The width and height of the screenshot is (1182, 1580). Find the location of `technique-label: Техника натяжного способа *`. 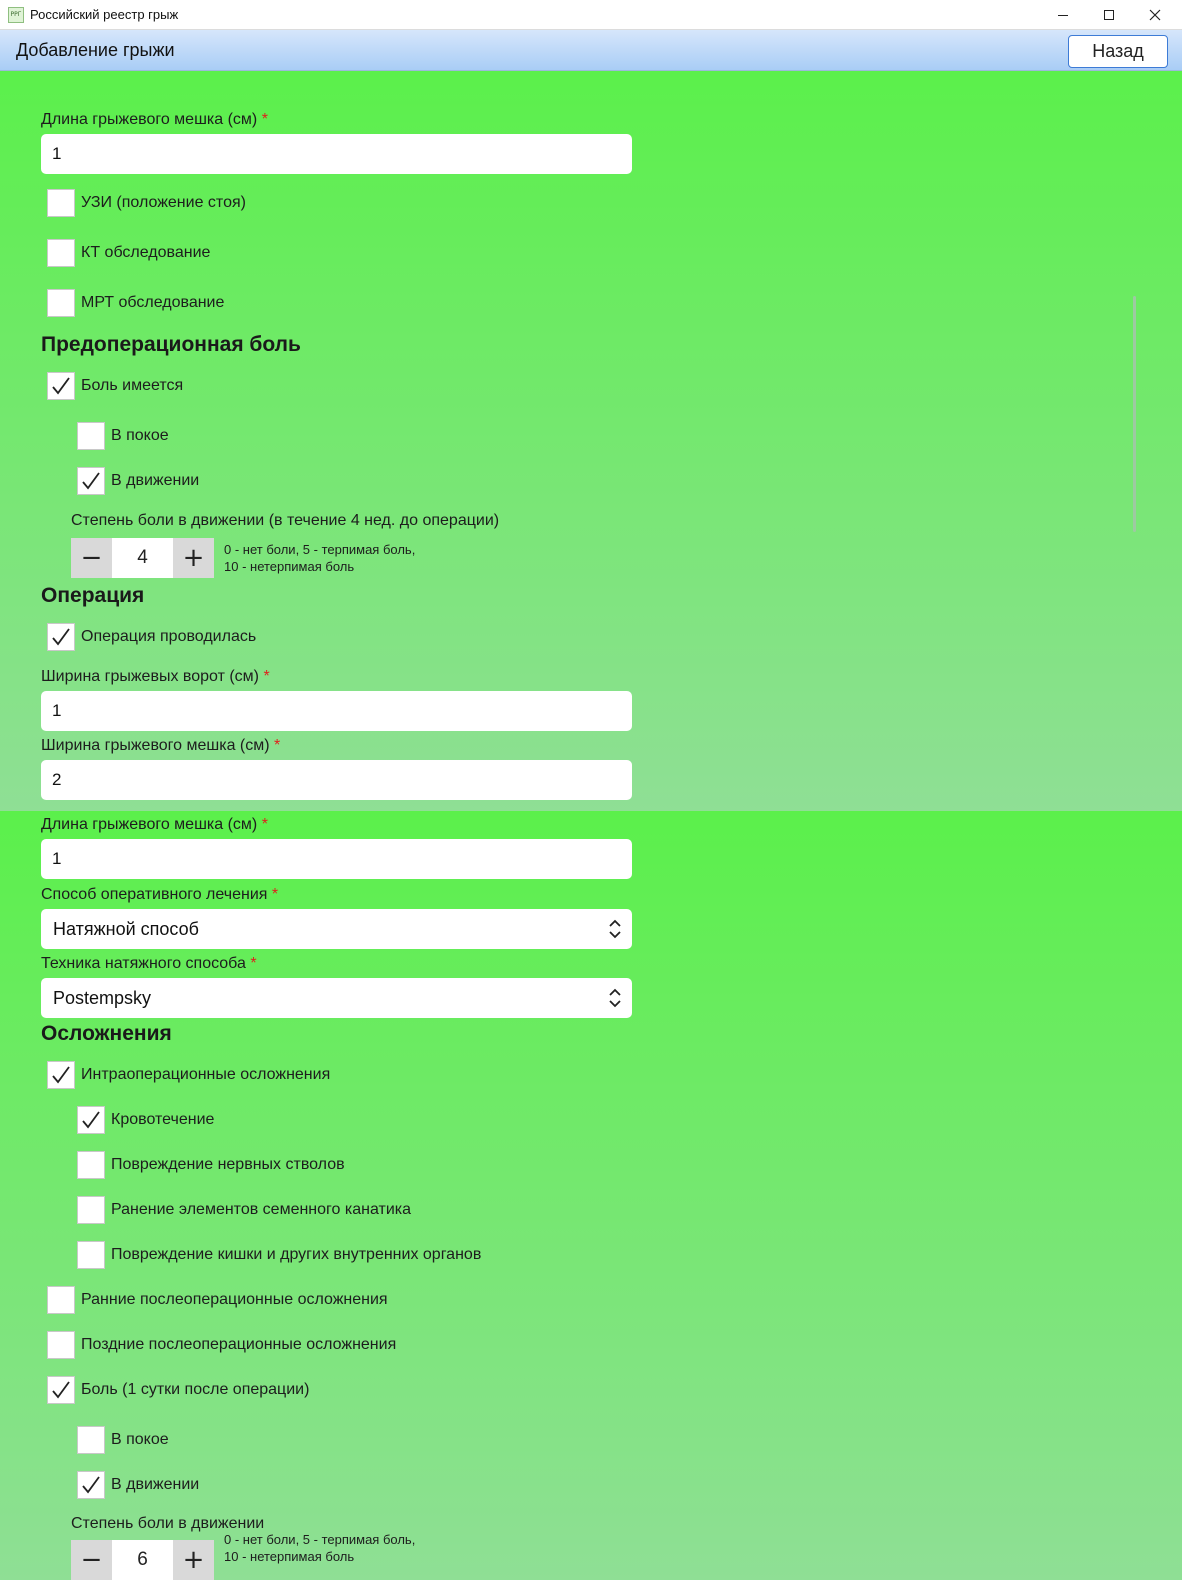

technique-label: Техника натяжного способа * is located at coordinates (149, 963).